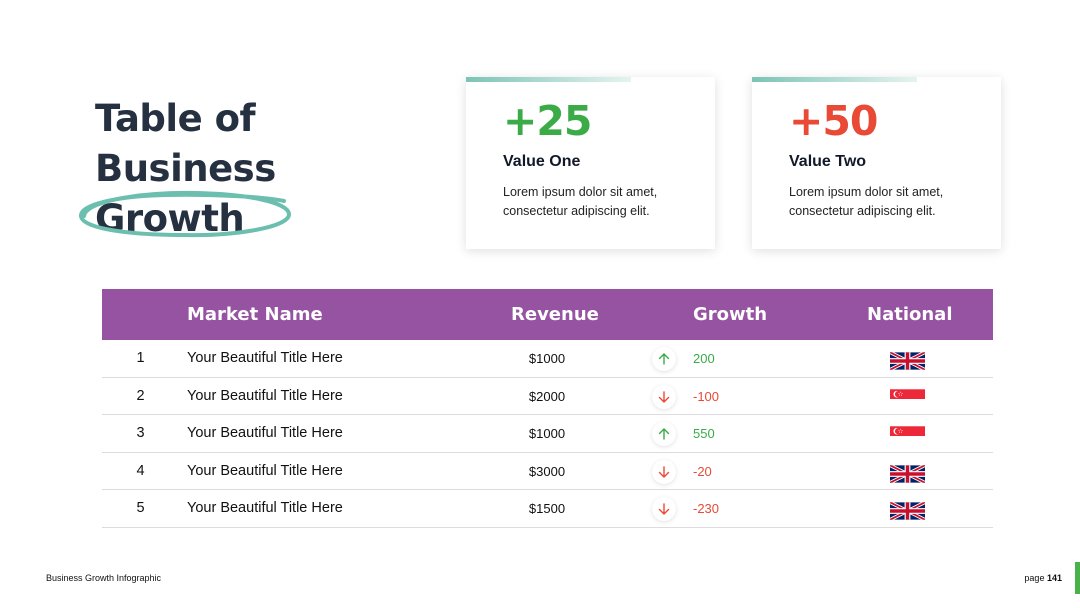  What do you see at coordinates (140, 358) in the screenshot?
I see `row-number: 1` at bounding box center [140, 358].